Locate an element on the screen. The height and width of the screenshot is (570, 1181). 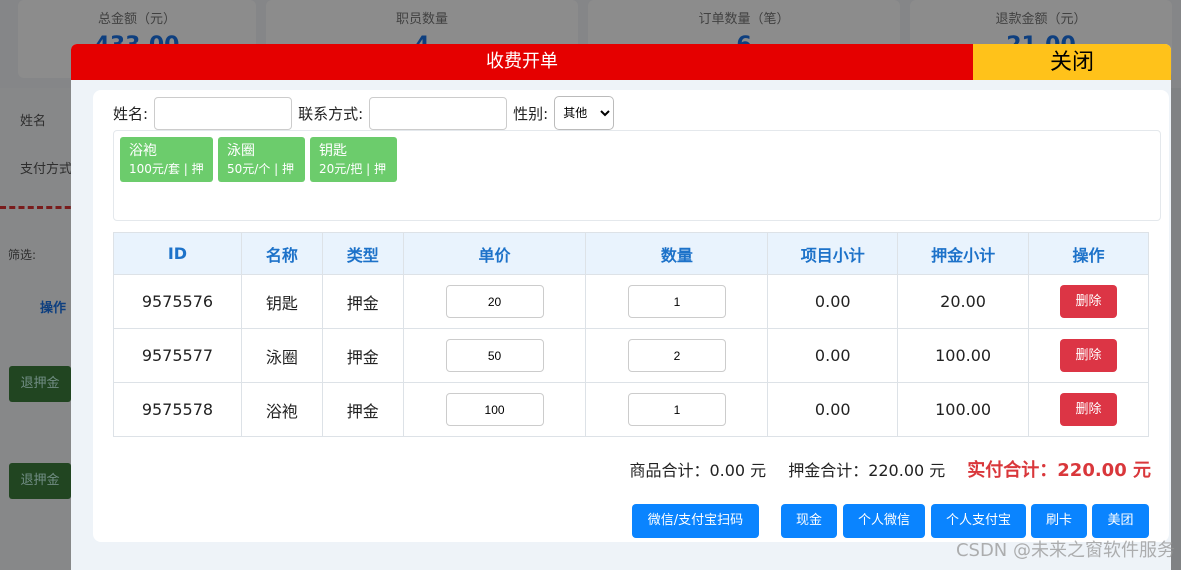
product-button-key: 钥匙 20元/把 | 押 is located at coordinates (353, 159).